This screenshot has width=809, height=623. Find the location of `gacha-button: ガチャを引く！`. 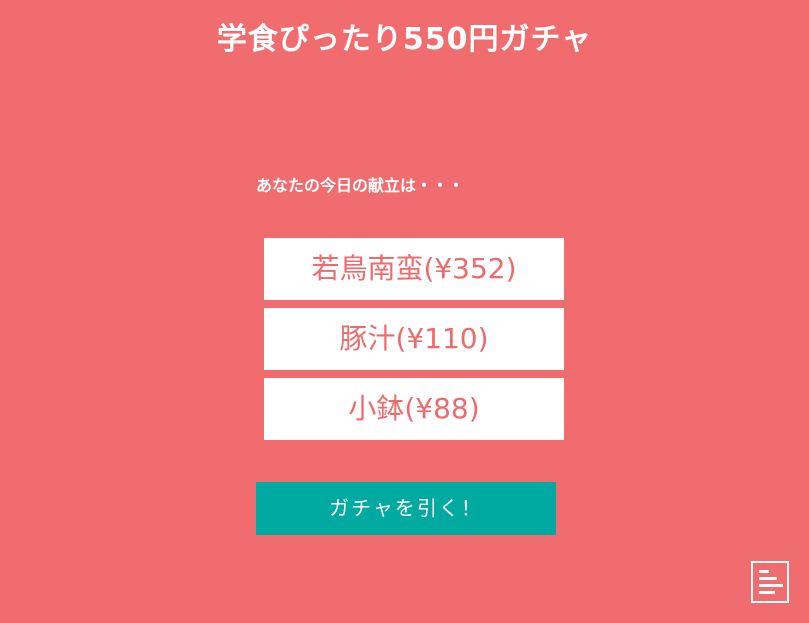

gacha-button: ガチャを引く！ is located at coordinates (406, 508).